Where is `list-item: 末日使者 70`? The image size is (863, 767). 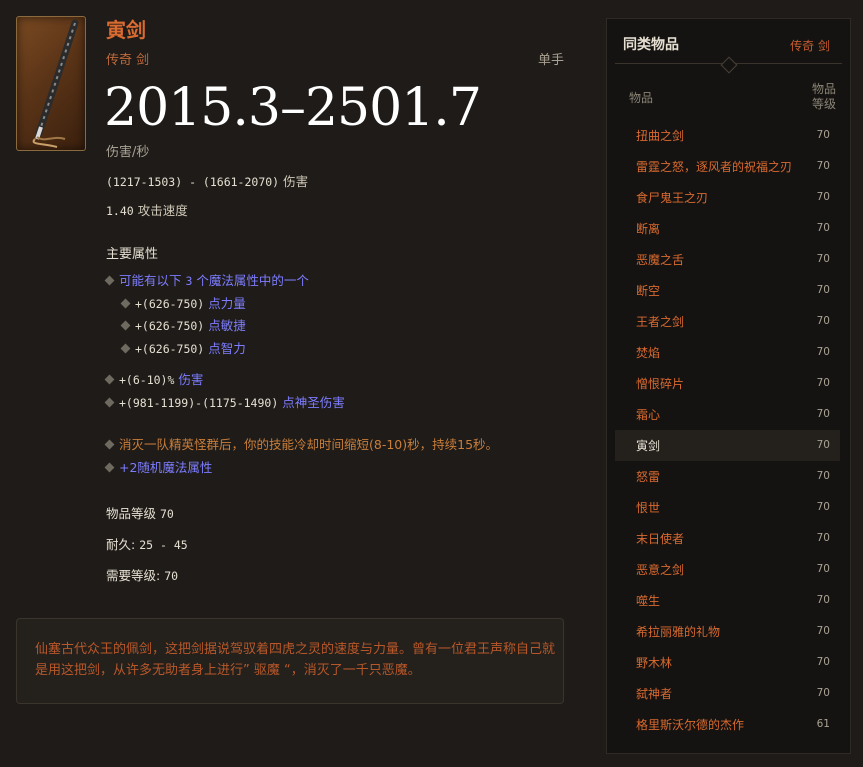 list-item: 末日使者 70 is located at coordinates (727, 538).